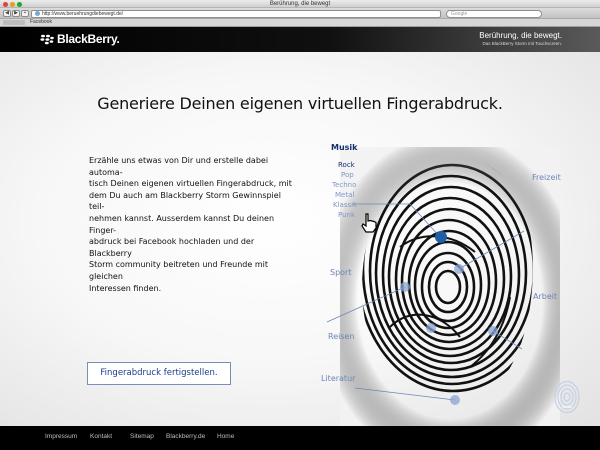 The image size is (600, 450). I want to click on marker-center, so click(431, 328).